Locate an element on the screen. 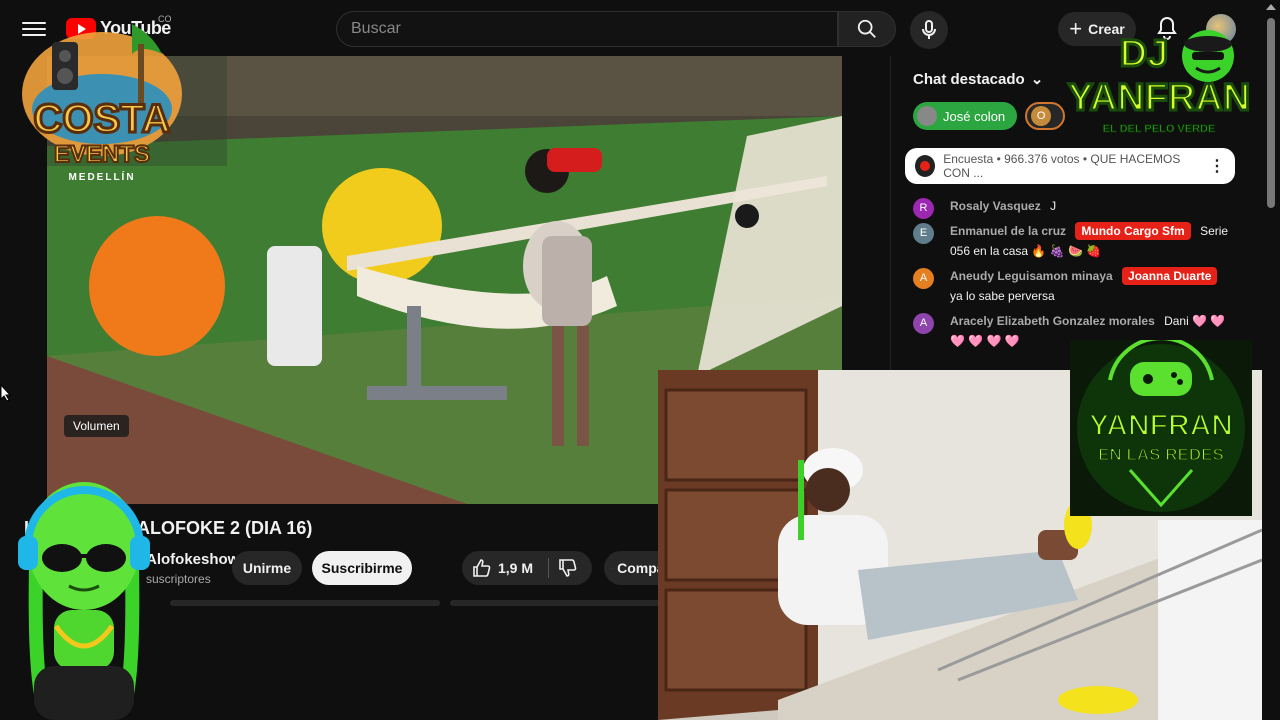 The height and width of the screenshot is (720, 1280). search-button is located at coordinates (867, 29).